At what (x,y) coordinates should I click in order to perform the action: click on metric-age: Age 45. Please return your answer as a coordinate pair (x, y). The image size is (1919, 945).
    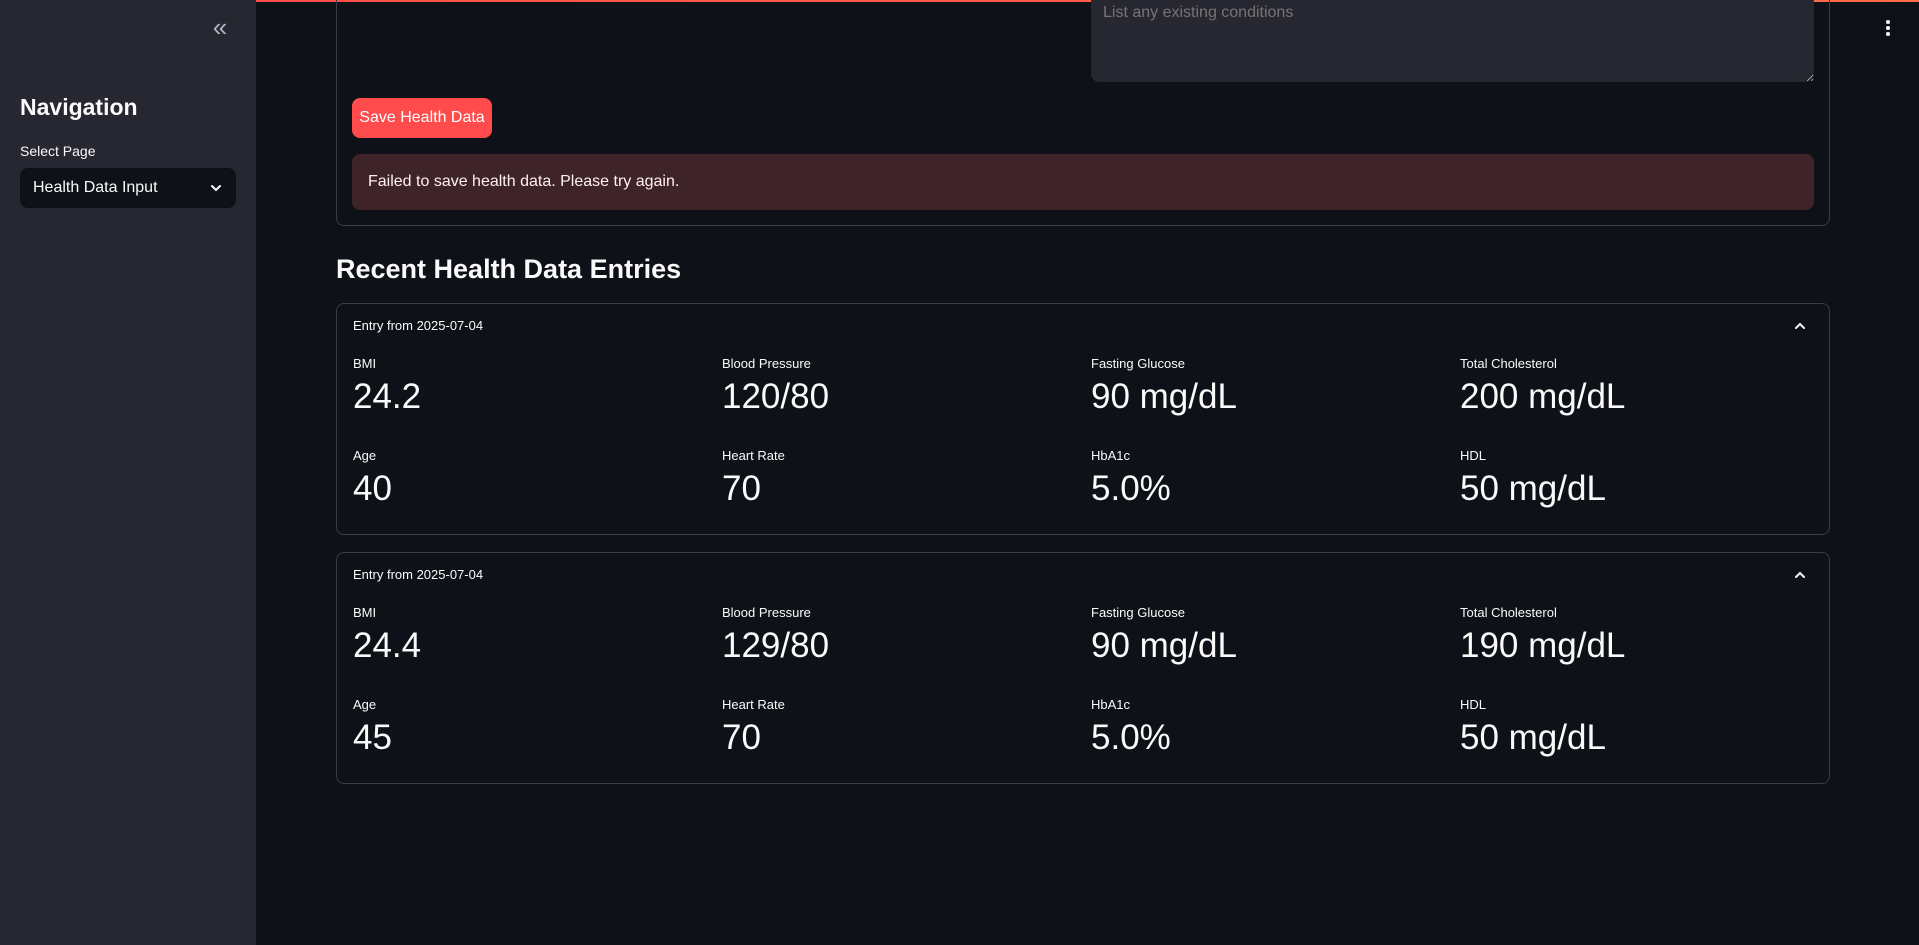
    Looking at the image, I should click on (523, 727).